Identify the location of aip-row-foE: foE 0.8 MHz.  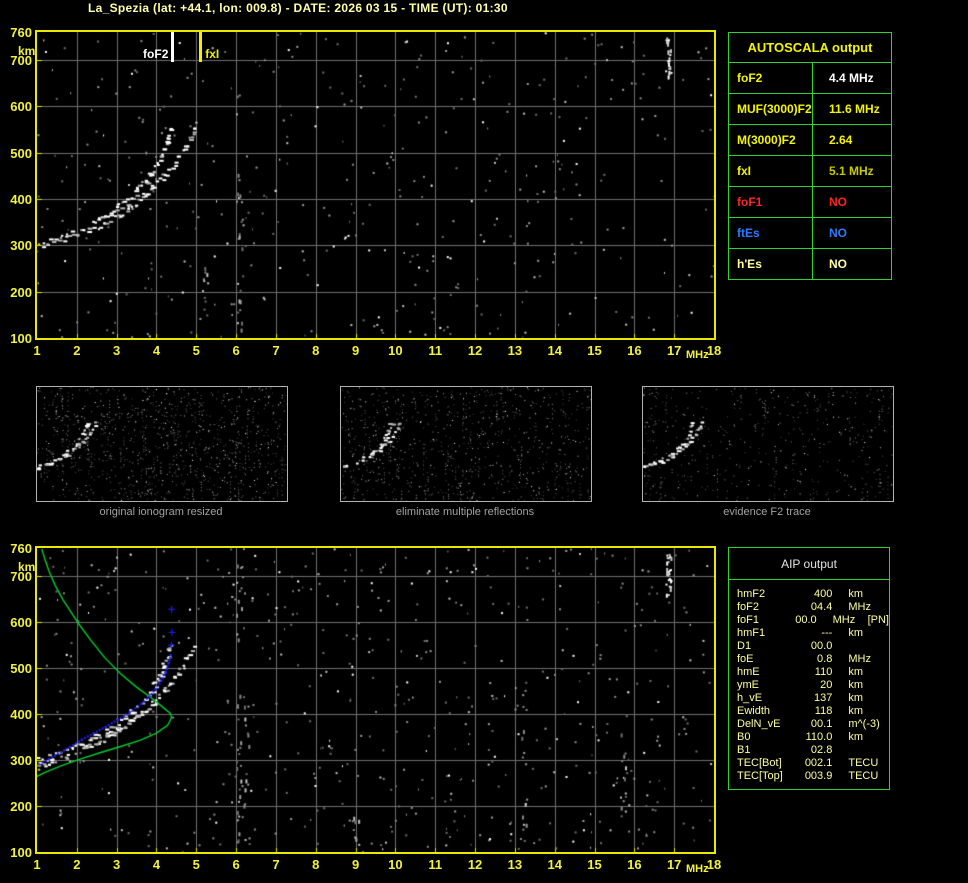
(813, 659).